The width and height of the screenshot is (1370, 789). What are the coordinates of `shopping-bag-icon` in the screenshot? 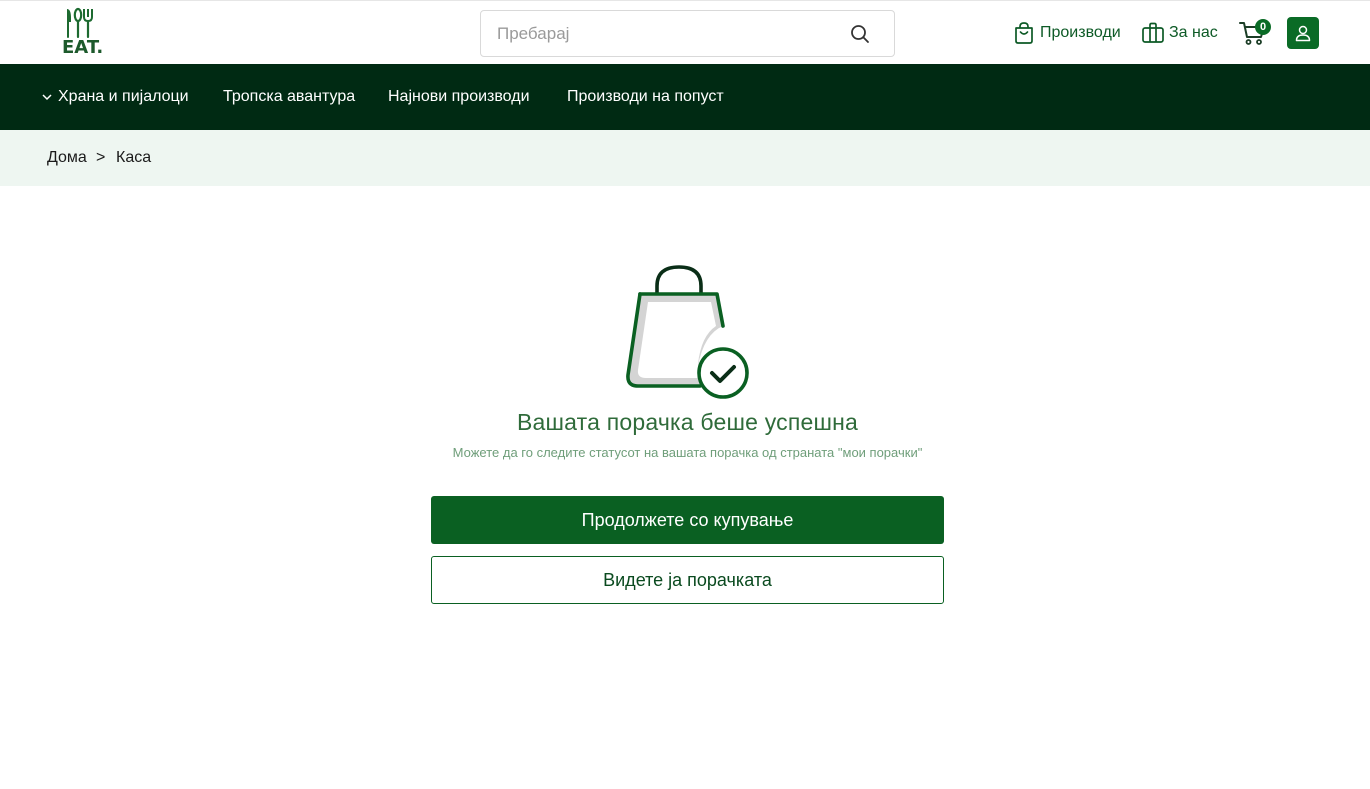 It's located at (1024, 33).